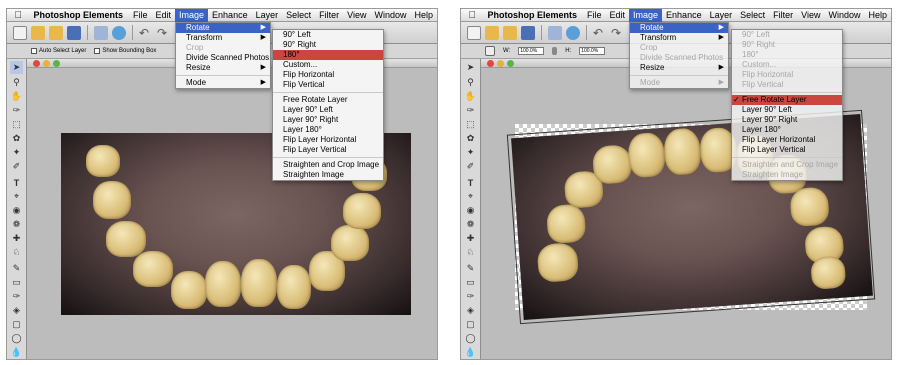  Describe the element at coordinates (328, 130) in the screenshot. I see `menu-item-layer-180: Layer 180°` at that location.